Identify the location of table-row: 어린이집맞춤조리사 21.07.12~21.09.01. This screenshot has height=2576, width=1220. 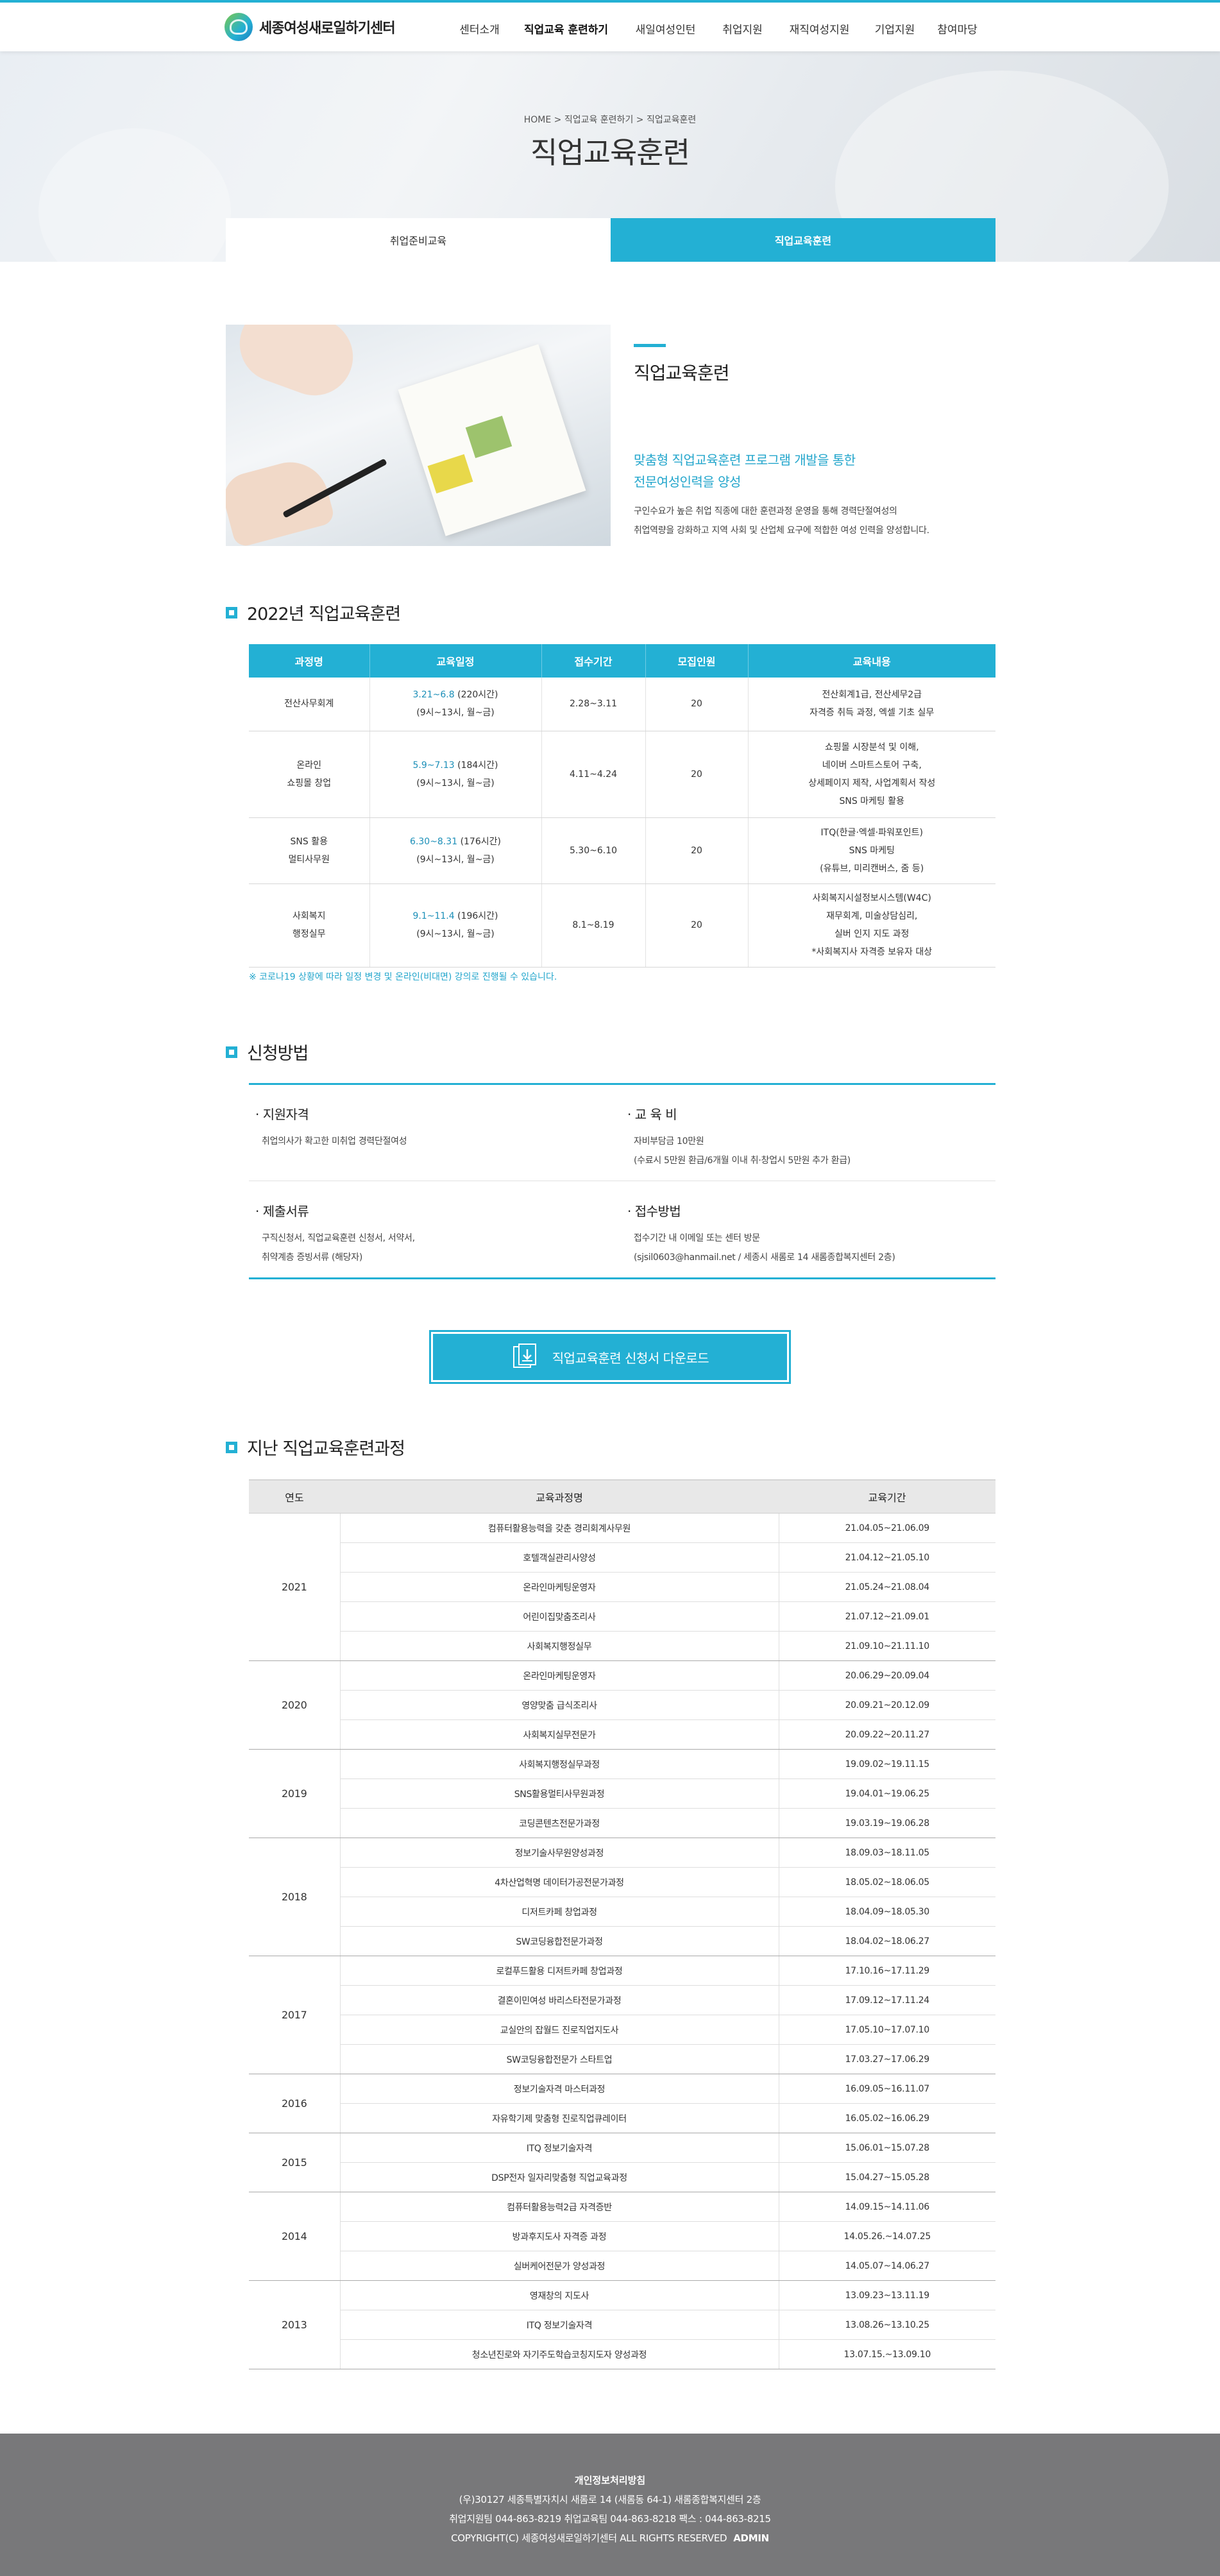
(622, 1616).